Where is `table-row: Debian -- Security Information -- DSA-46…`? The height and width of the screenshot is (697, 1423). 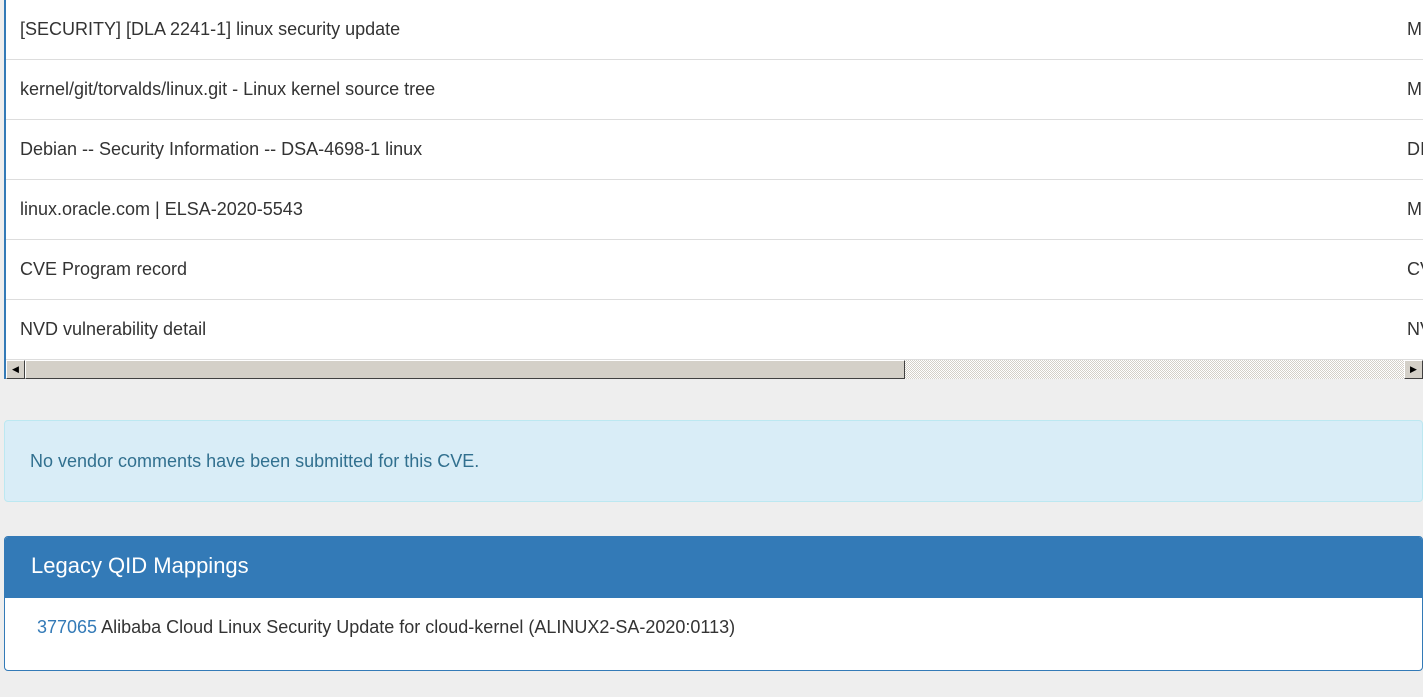 table-row: Debian -- Security Information -- DSA-46… is located at coordinates (714, 150).